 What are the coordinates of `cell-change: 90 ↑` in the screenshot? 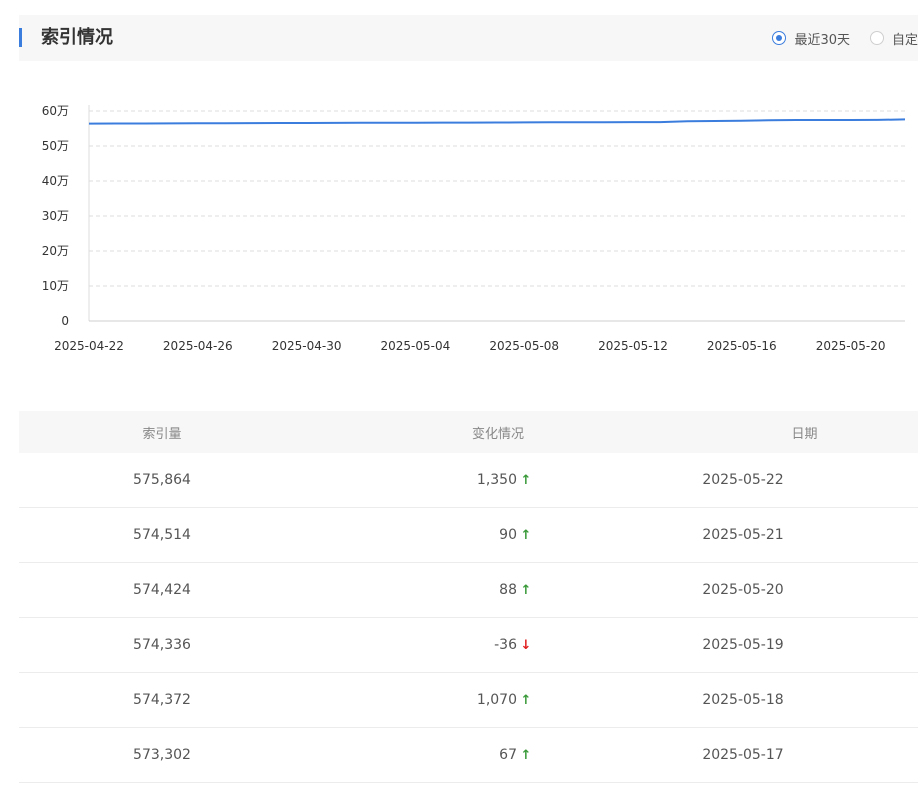 It's located at (419, 535).